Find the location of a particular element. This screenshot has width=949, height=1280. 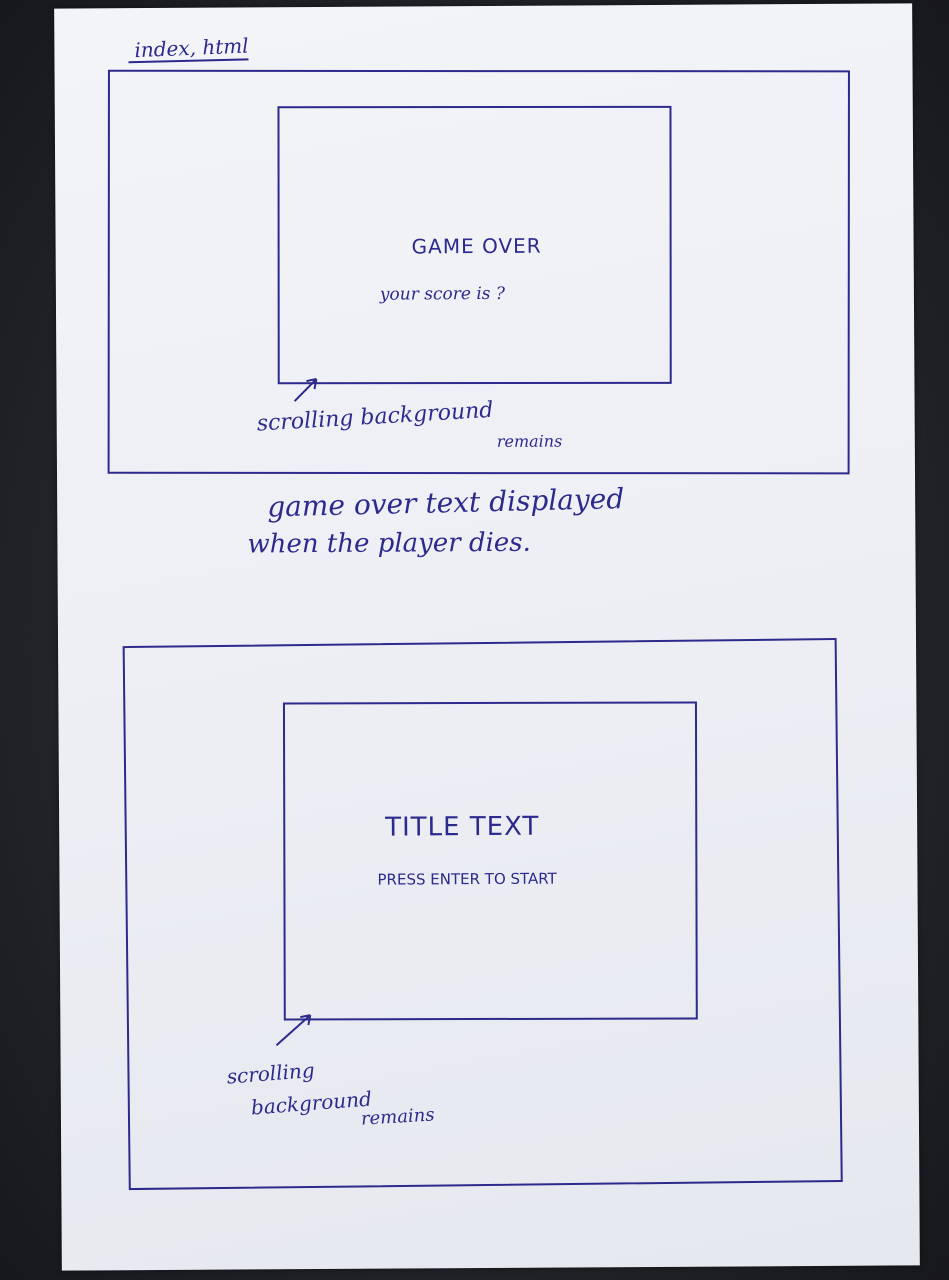

title-heading: TITLE TEXT is located at coordinates (462, 827).